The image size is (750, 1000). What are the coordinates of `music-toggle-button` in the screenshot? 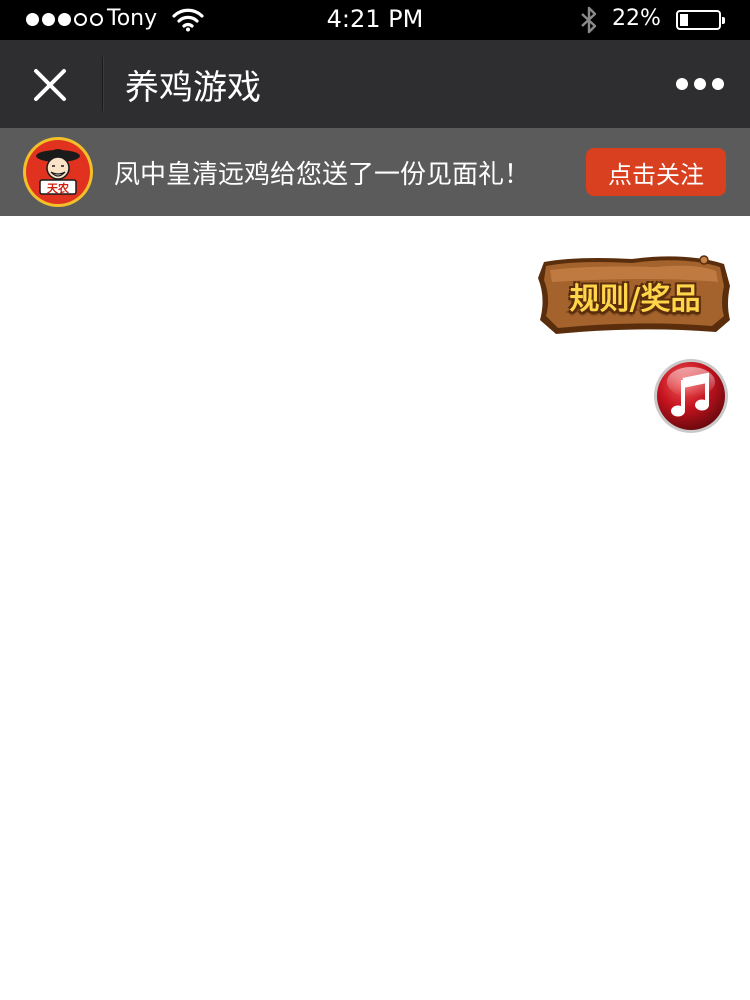 It's located at (691, 396).